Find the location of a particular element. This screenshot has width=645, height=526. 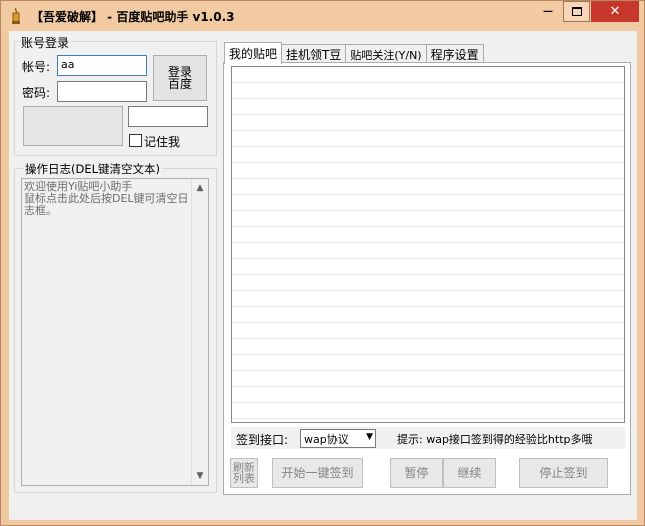

password-label: 密码: is located at coordinates (36, 93).